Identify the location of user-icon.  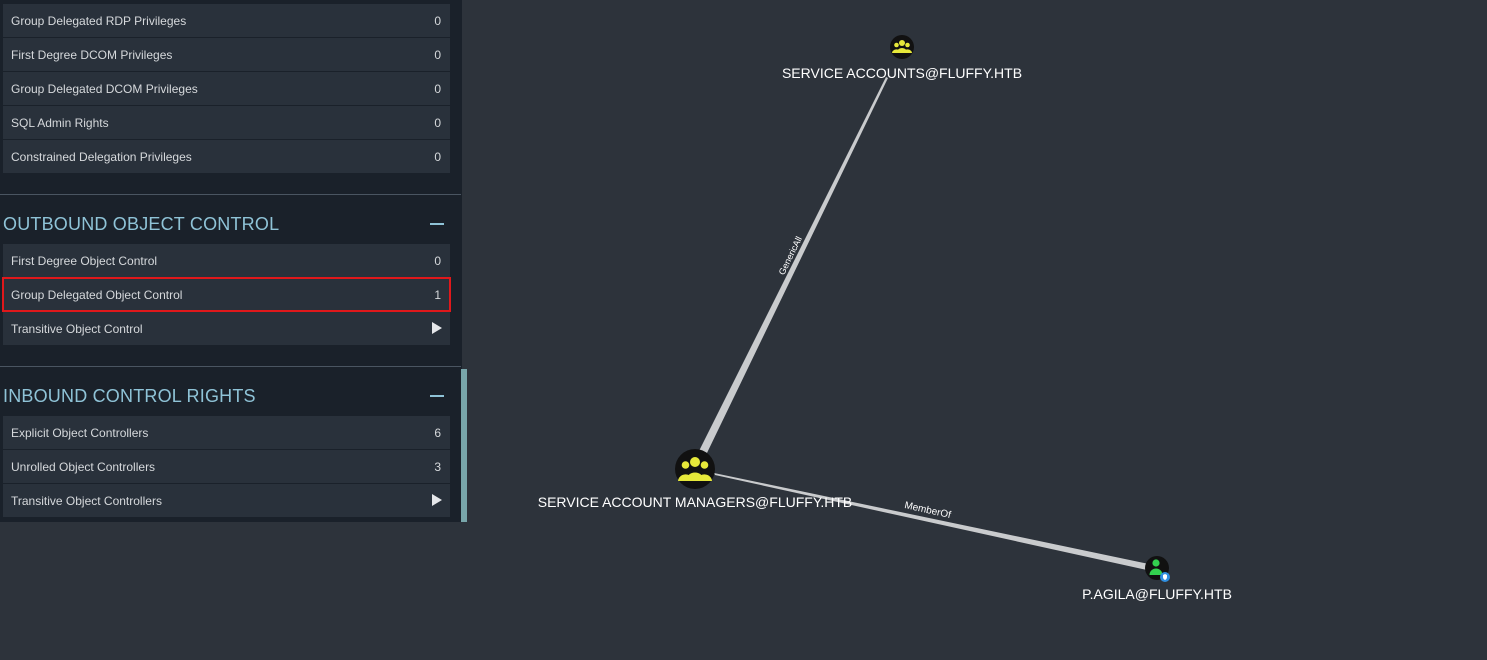
(1156, 567).